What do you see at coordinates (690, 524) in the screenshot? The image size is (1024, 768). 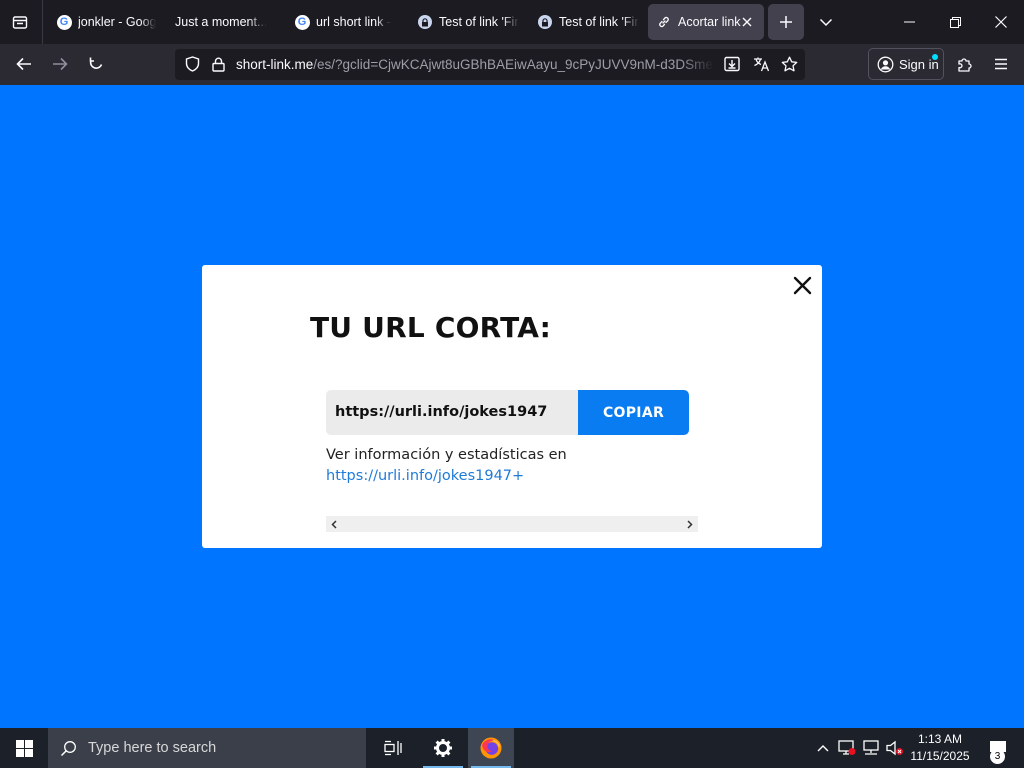 I see `scroll-right-arrow-icon` at bounding box center [690, 524].